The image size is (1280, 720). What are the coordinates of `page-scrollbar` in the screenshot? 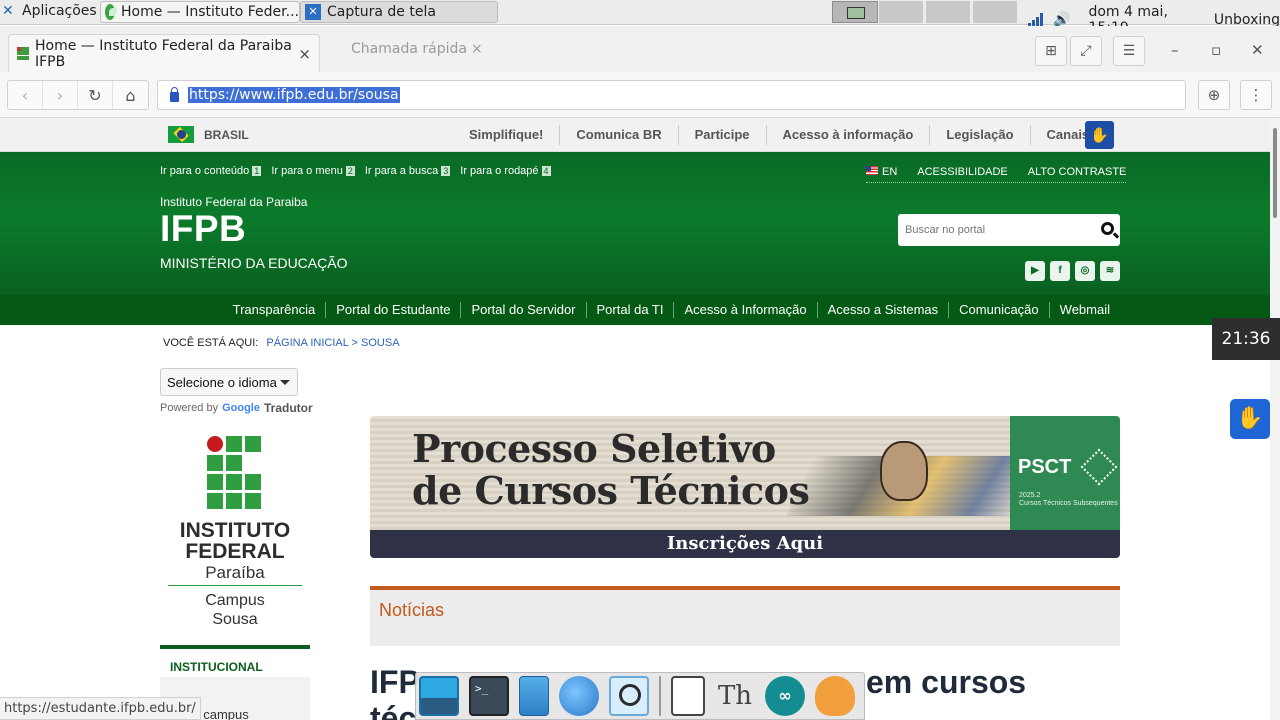 It's located at (1275, 419).